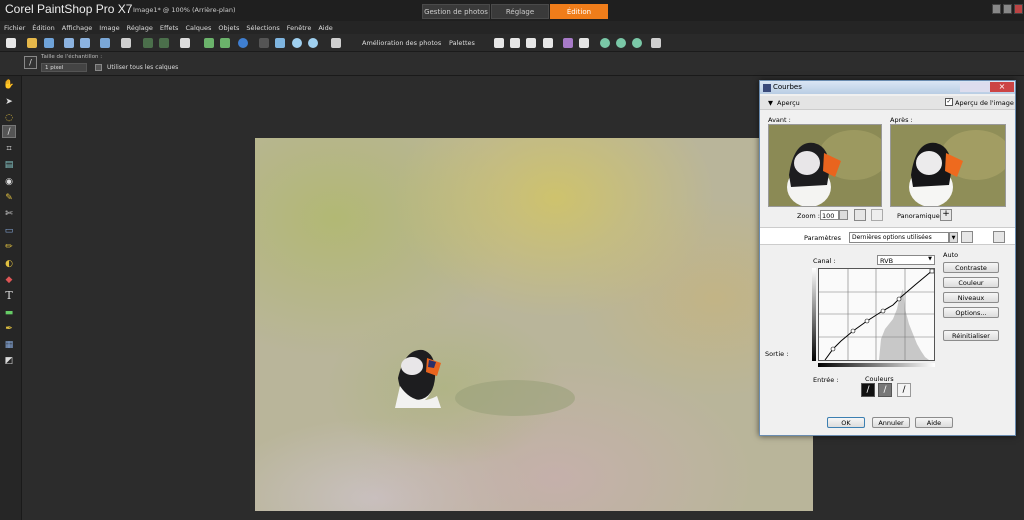  Describe the element at coordinates (948, 165) in the screenshot. I see `after-preview` at that location.